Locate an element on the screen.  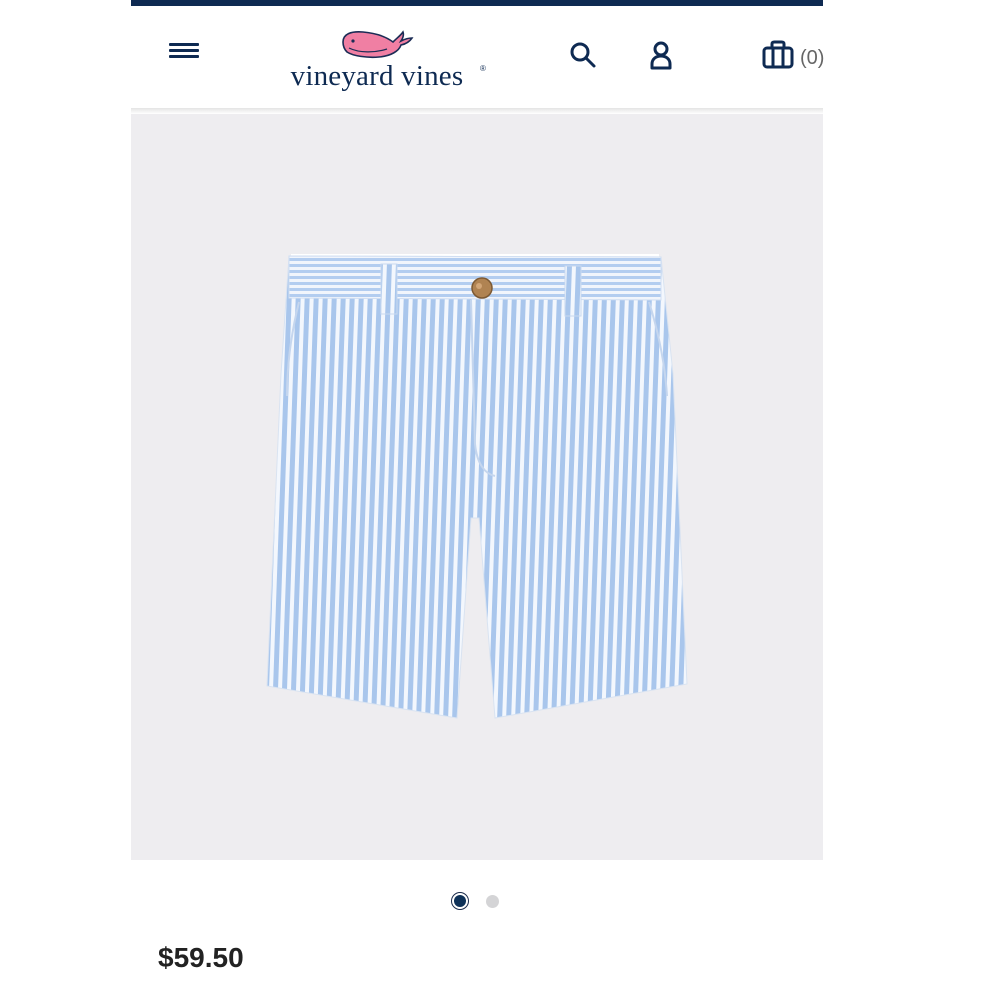
menu-button is located at coordinates (185, 51).